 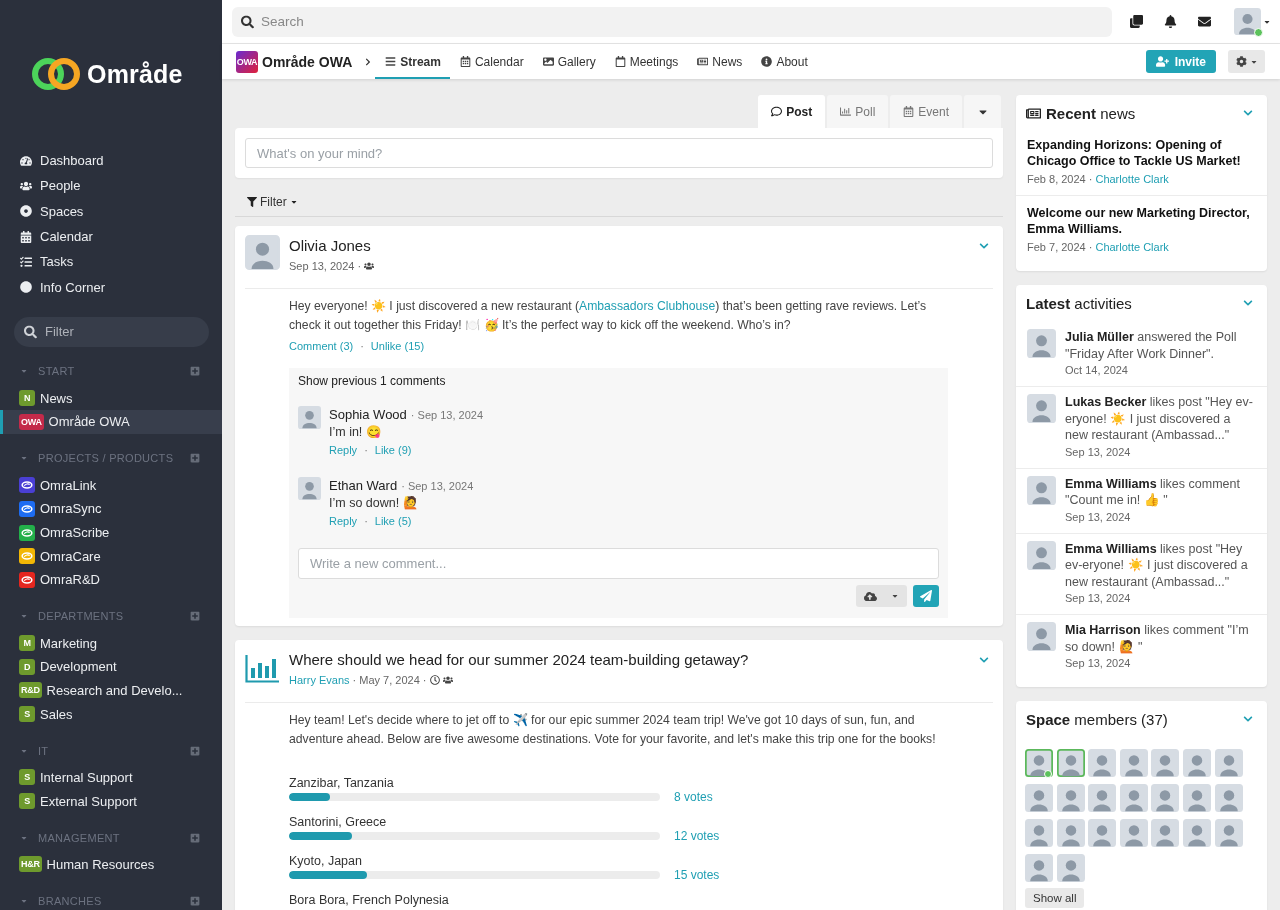 What do you see at coordinates (111, 666) in the screenshot?
I see `space-link: D Development` at bounding box center [111, 666].